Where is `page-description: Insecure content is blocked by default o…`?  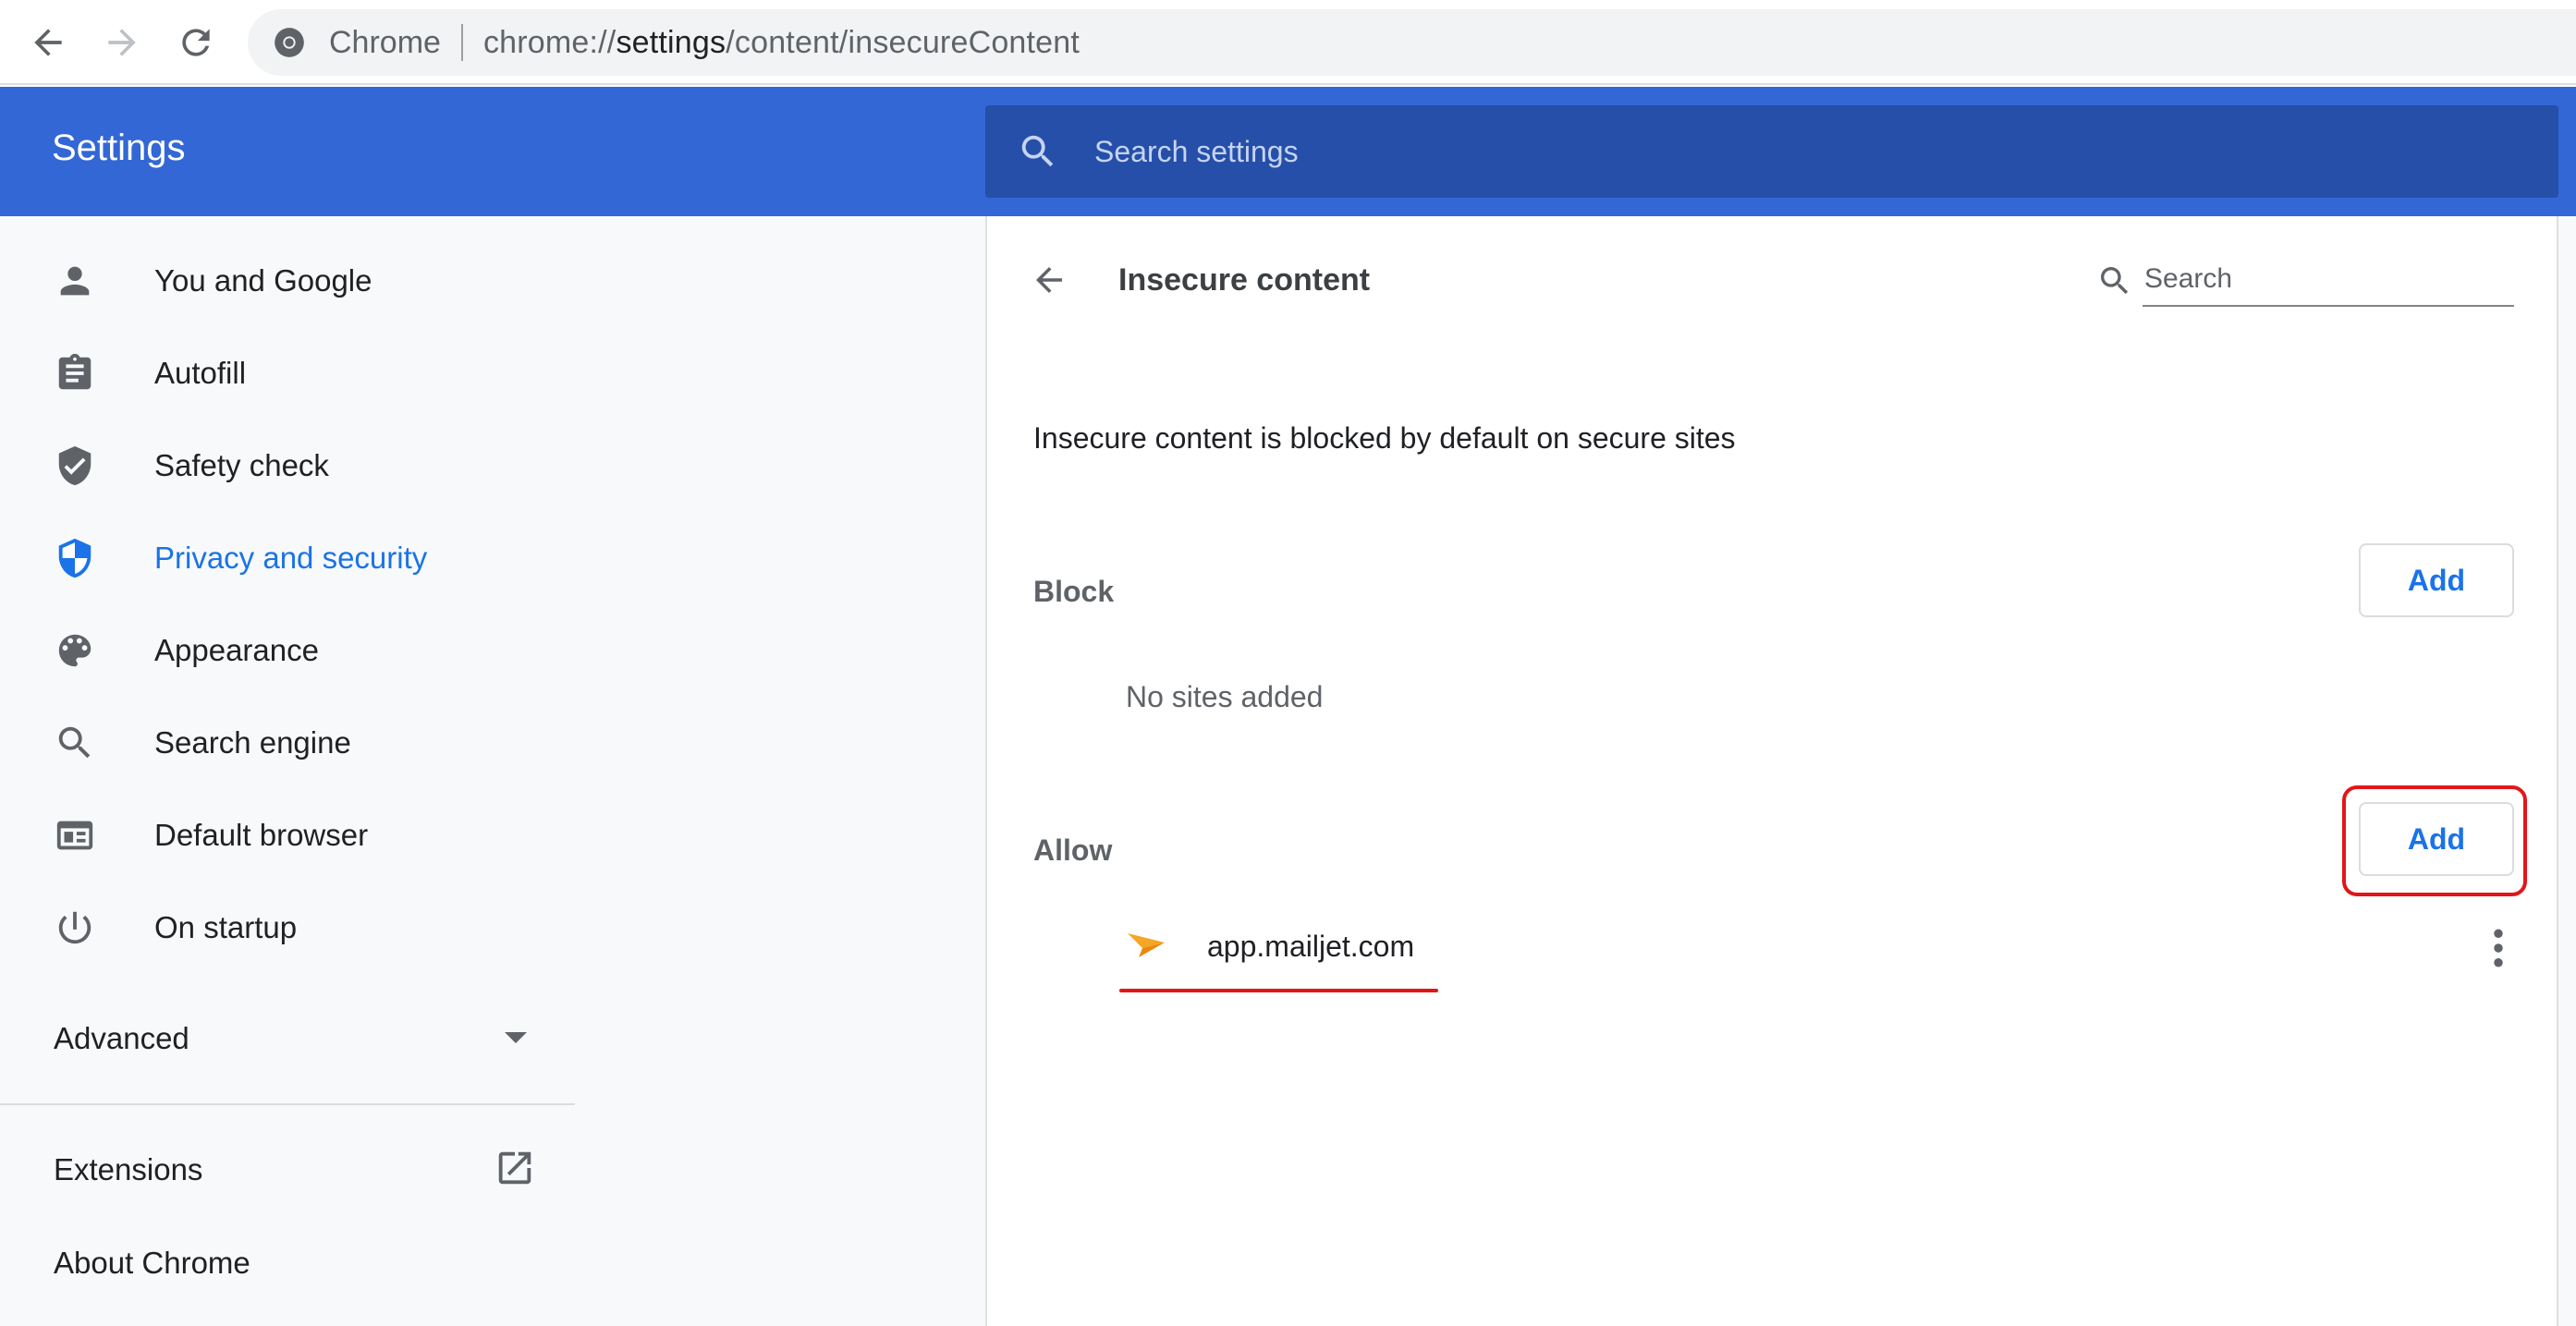 page-description: Insecure content is blocked by default o… is located at coordinates (1384, 438).